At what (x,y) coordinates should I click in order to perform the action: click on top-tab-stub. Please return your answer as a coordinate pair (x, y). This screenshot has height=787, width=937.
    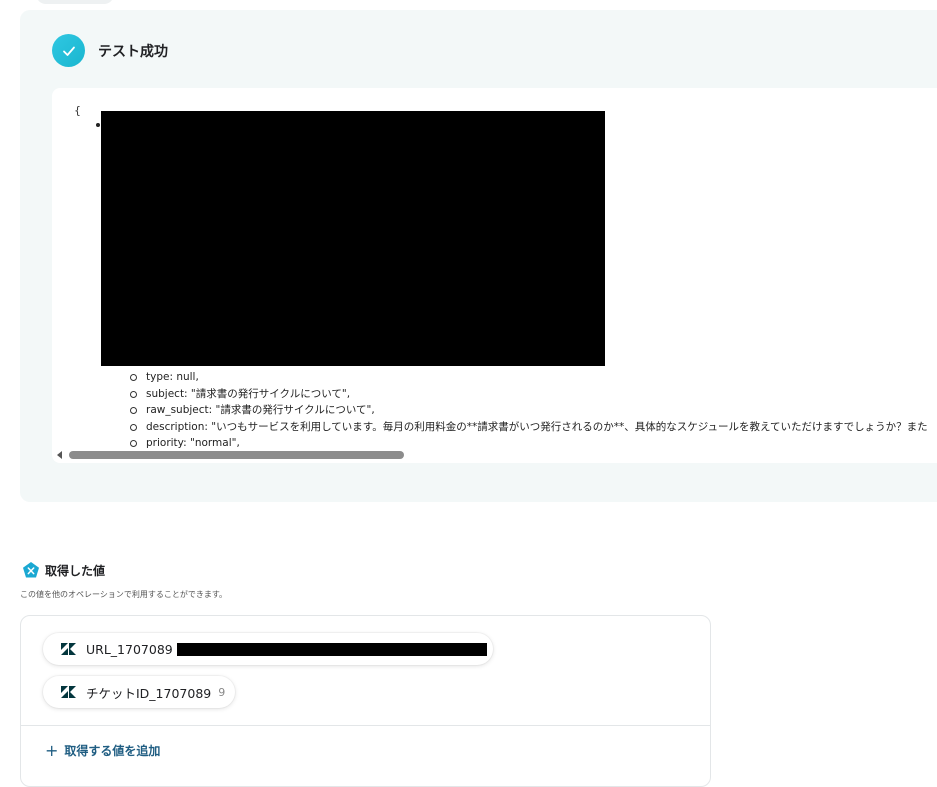
    Looking at the image, I should click on (75, 2).